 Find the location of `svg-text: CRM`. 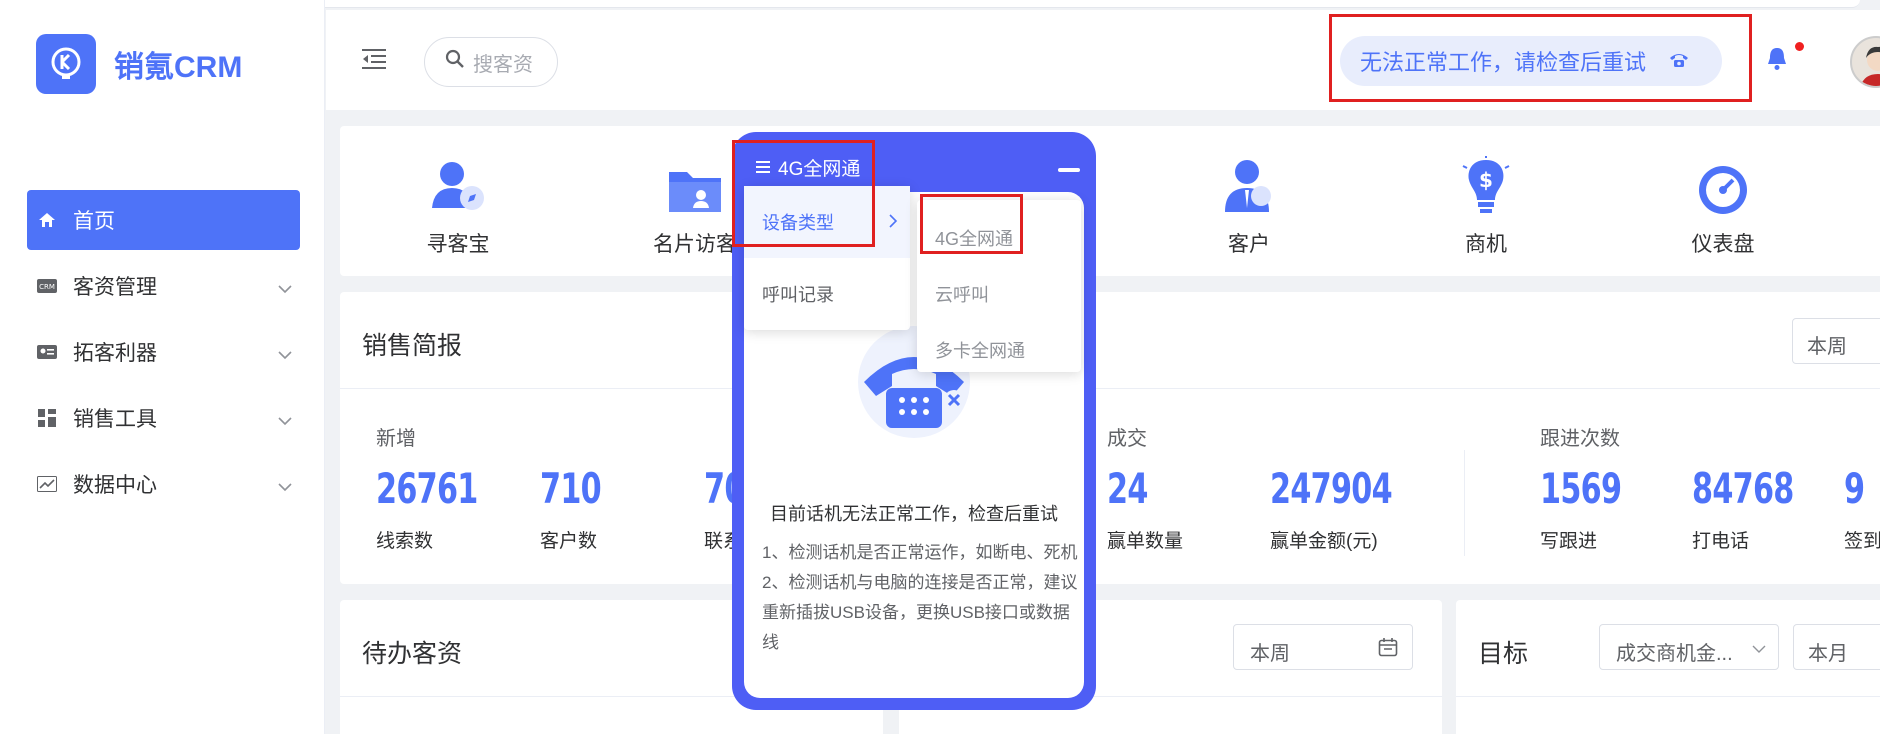

svg-text: CRM is located at coordinates (47, 287).